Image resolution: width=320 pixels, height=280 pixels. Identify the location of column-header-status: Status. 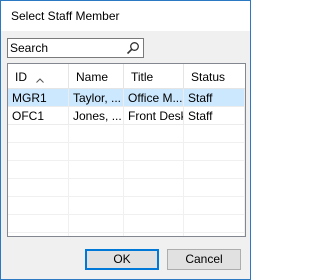
(214, 76).